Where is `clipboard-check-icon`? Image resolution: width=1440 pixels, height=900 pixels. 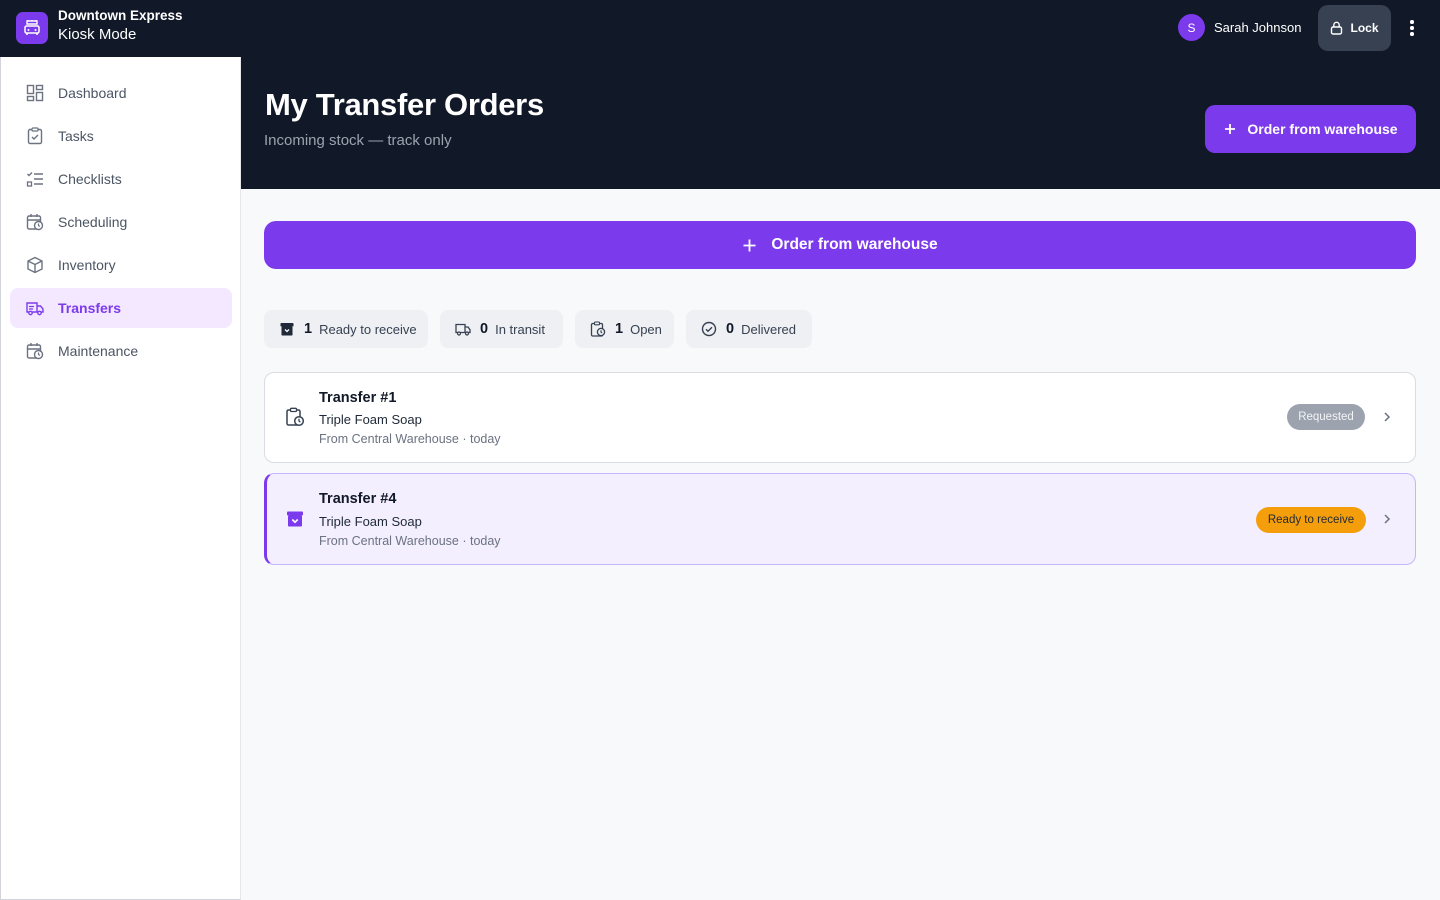 clipboard-check-icon is located at coordinates (35, 136).